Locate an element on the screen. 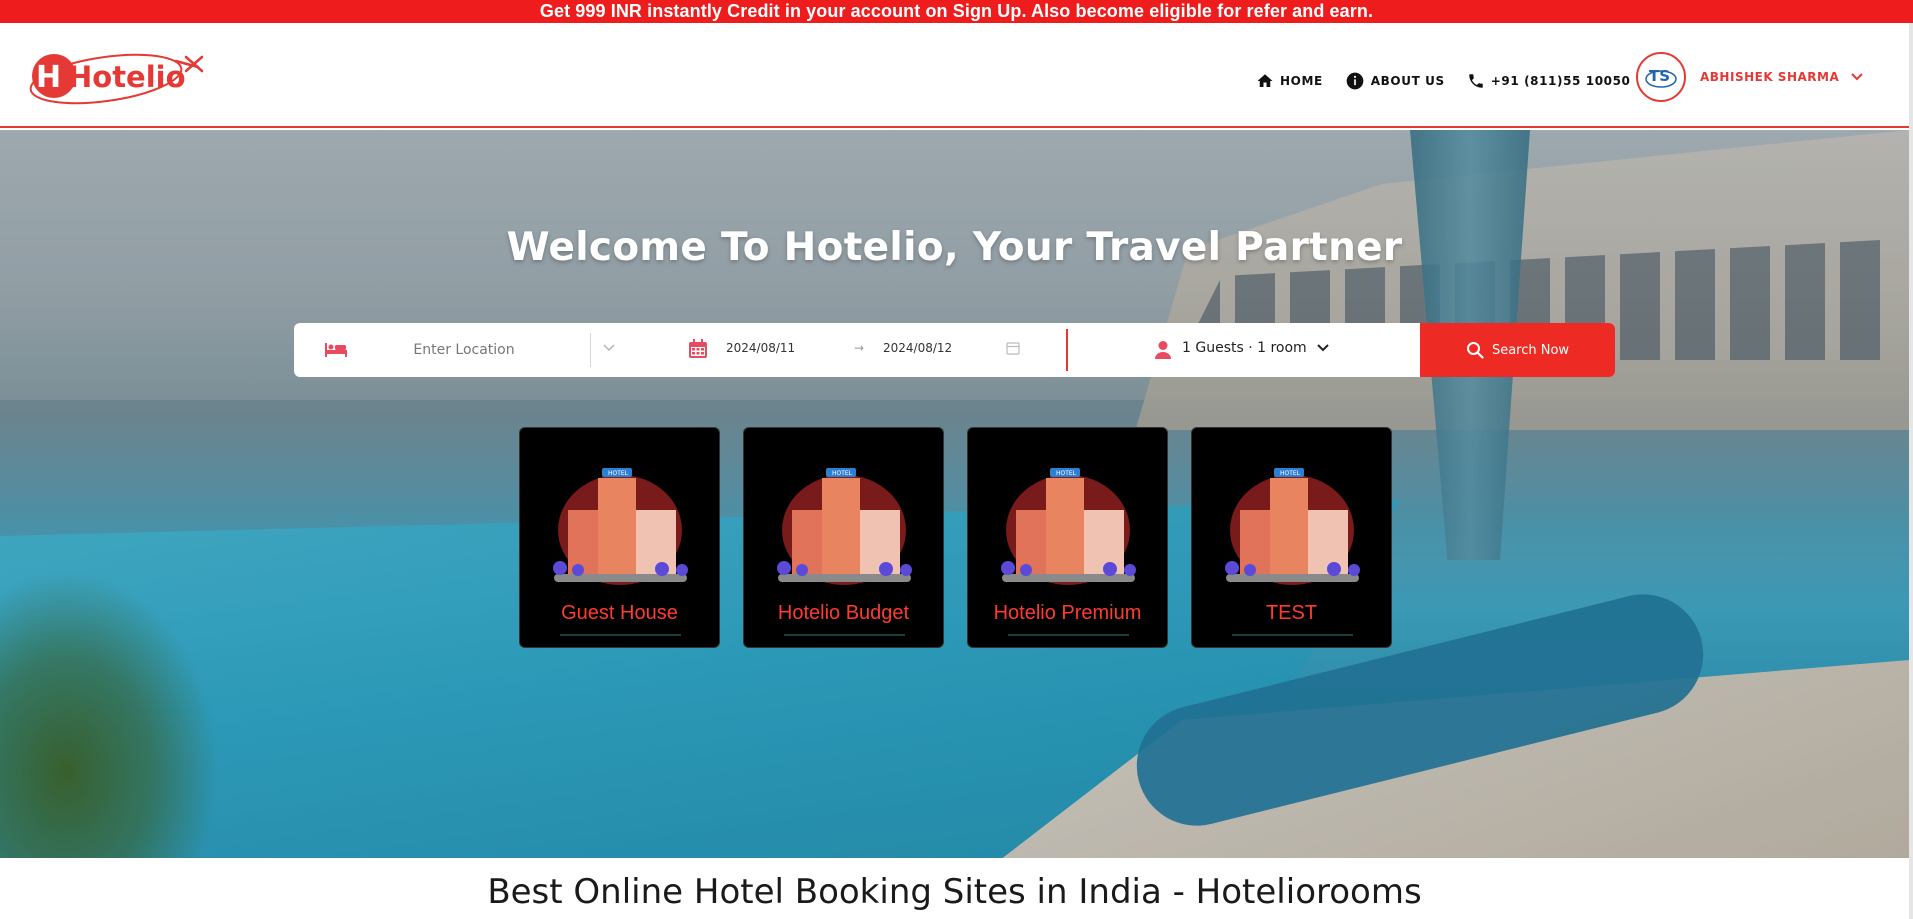  category-card-guest-house: HOTEL Guest House is located at coordinates (619, 537).